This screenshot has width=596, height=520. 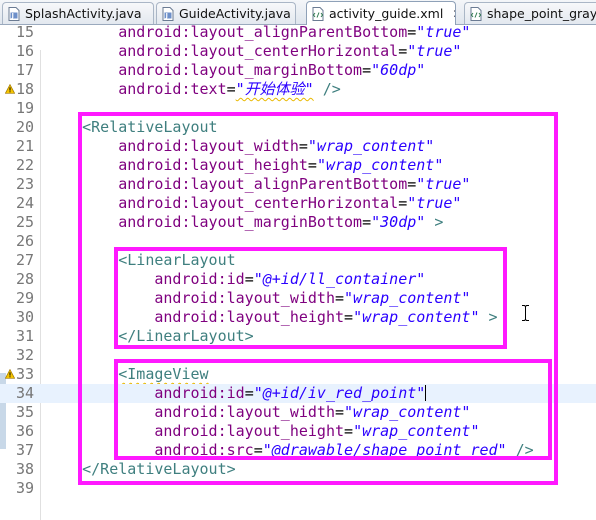 I want to click on tab-shape-point-gray: shape_point_gray., so click(x=530, y=13).